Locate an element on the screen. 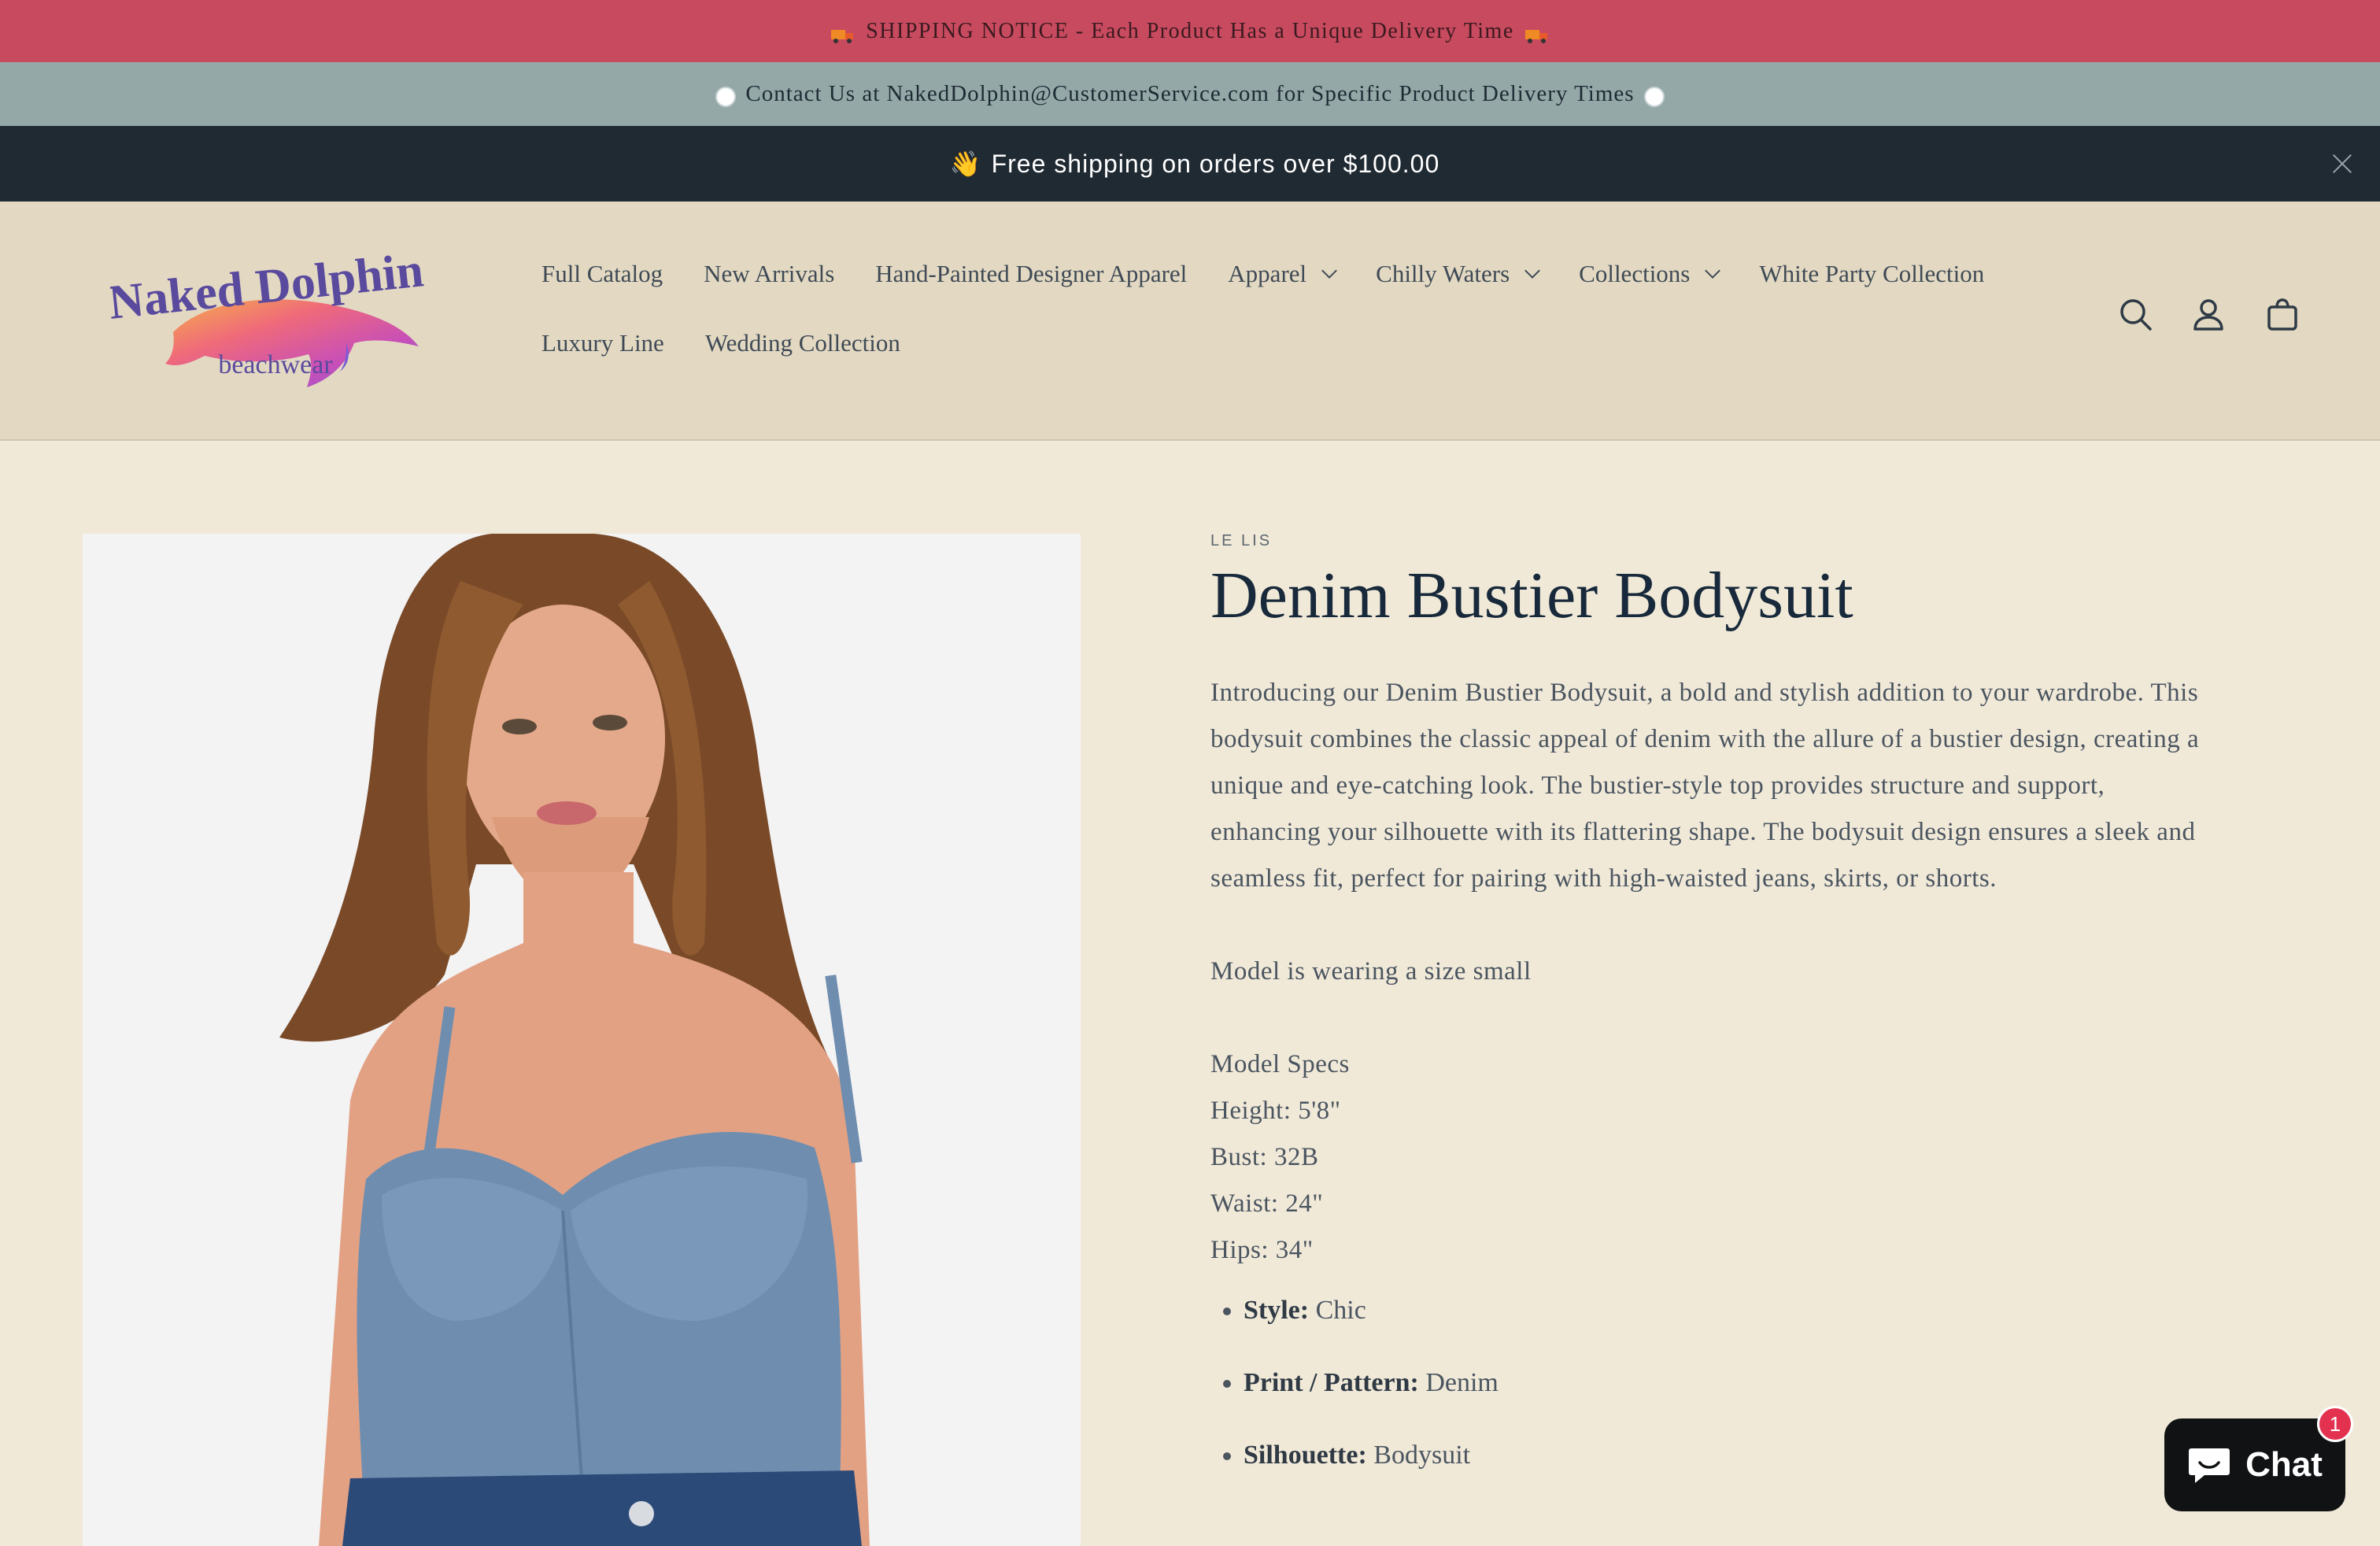  nav-item-white-party-collection: White Party Collection is located at coordinates (1872, 274).